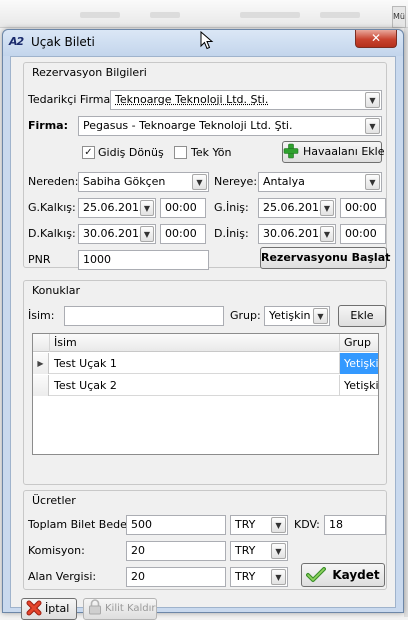 Image resolution: width=408 pixels, height=620 pixels. What do you see at coordinates (291, 151) in the screenshot?
I see `plus-icon` at bounding box center [291, 151].